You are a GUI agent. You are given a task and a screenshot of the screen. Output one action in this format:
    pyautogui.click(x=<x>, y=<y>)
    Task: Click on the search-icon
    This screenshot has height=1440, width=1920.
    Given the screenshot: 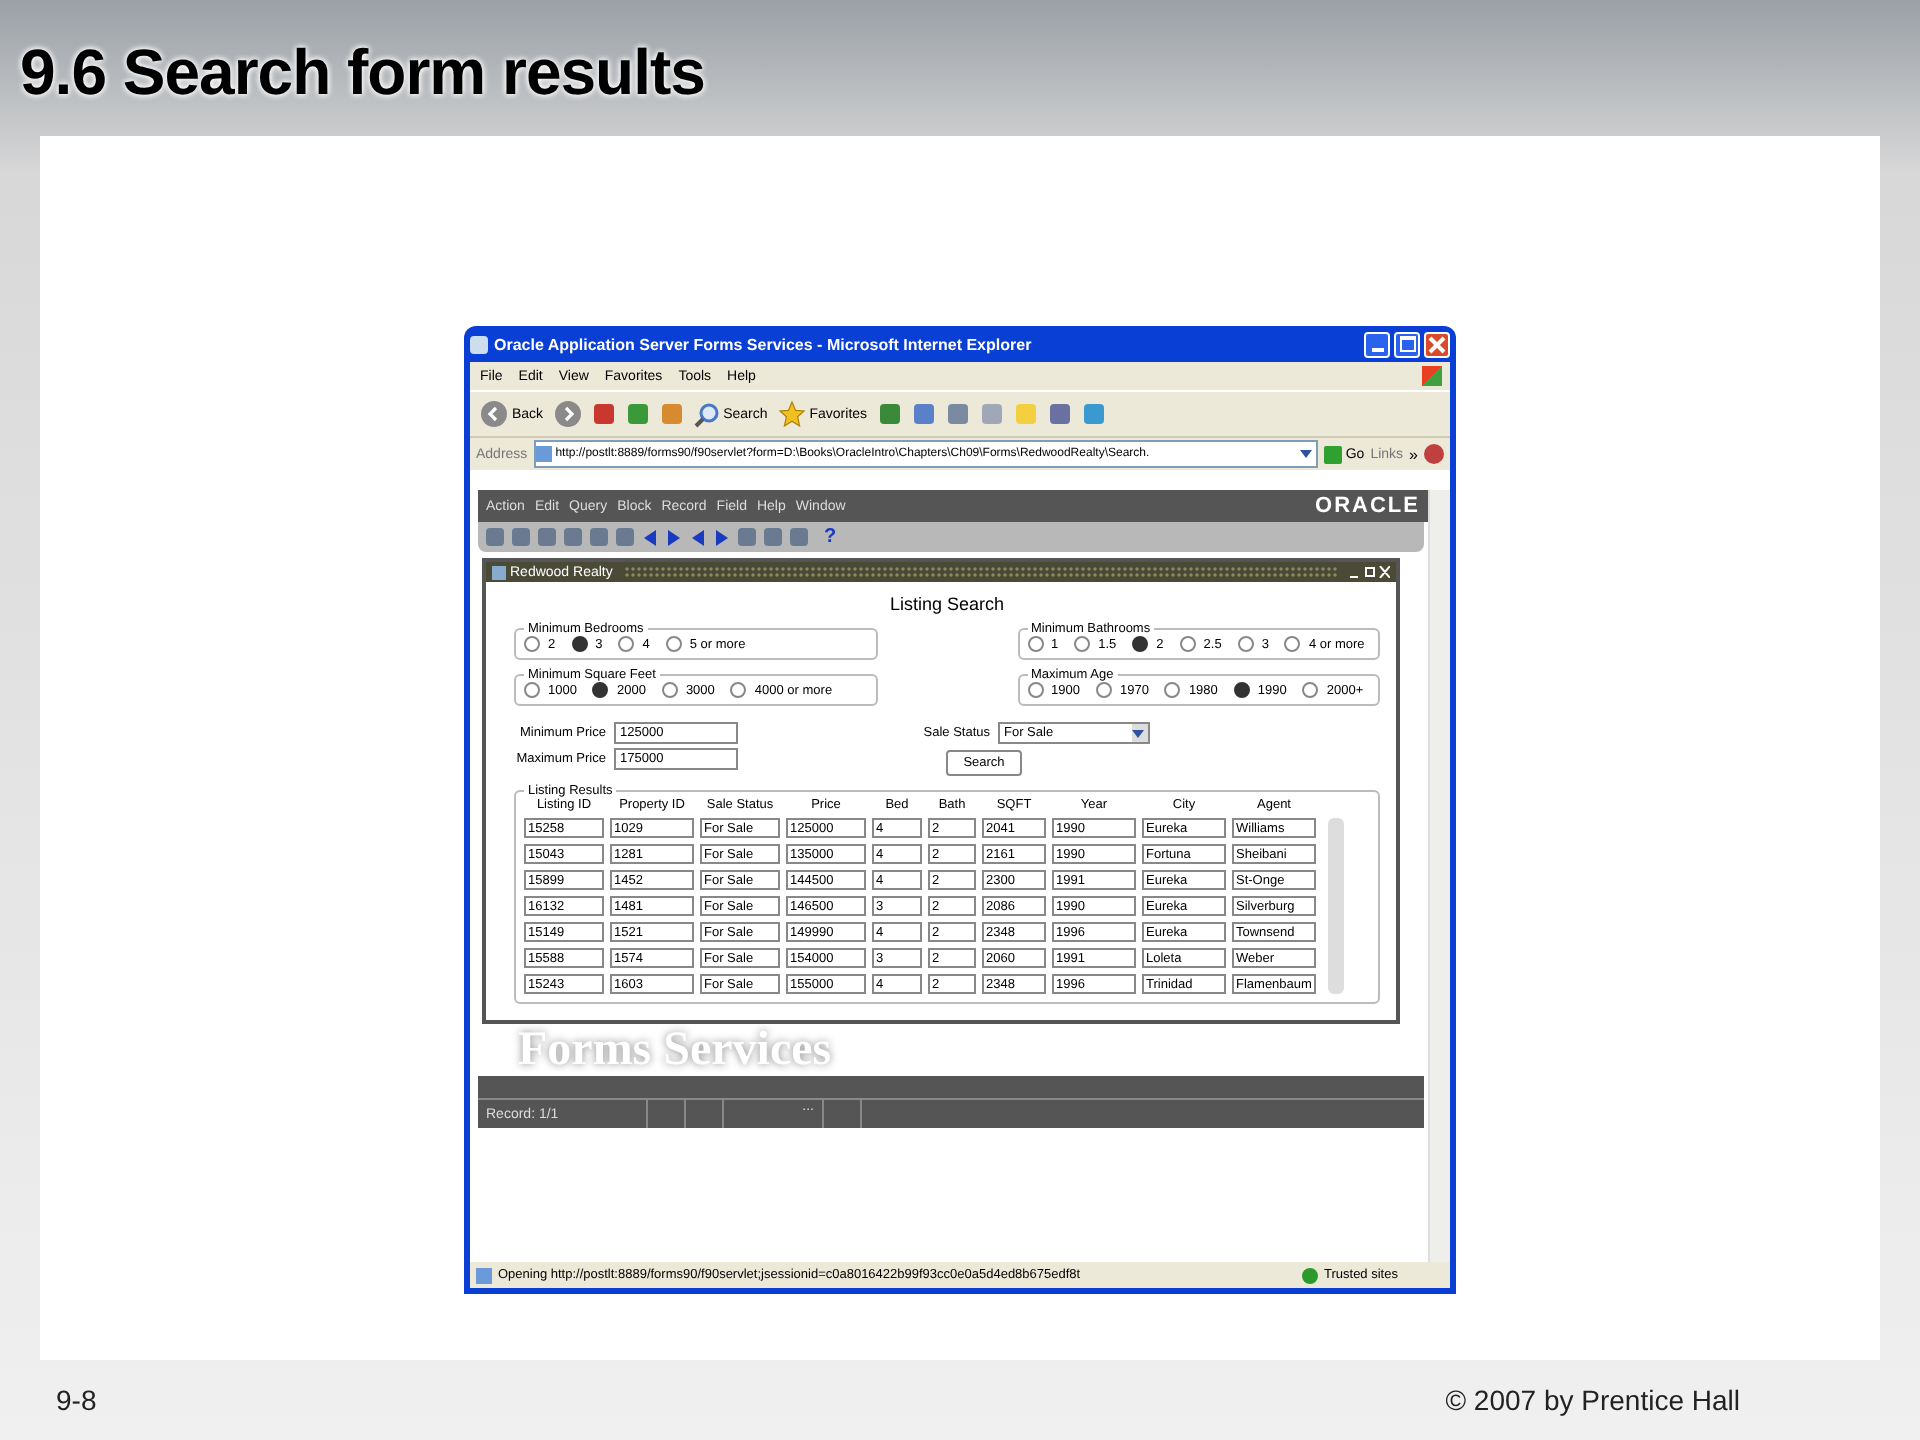 What is the action you would take?
    pyautogui.click(x=706, y=414)
    